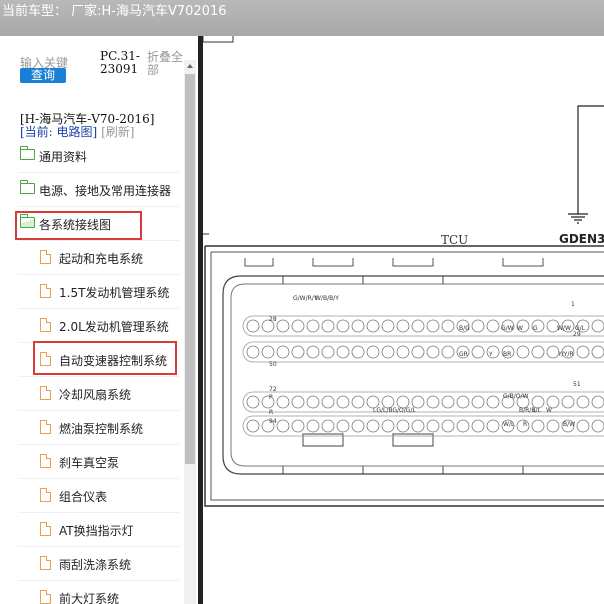  I want to click on sidebar-scrollbar, so click(190, 332).